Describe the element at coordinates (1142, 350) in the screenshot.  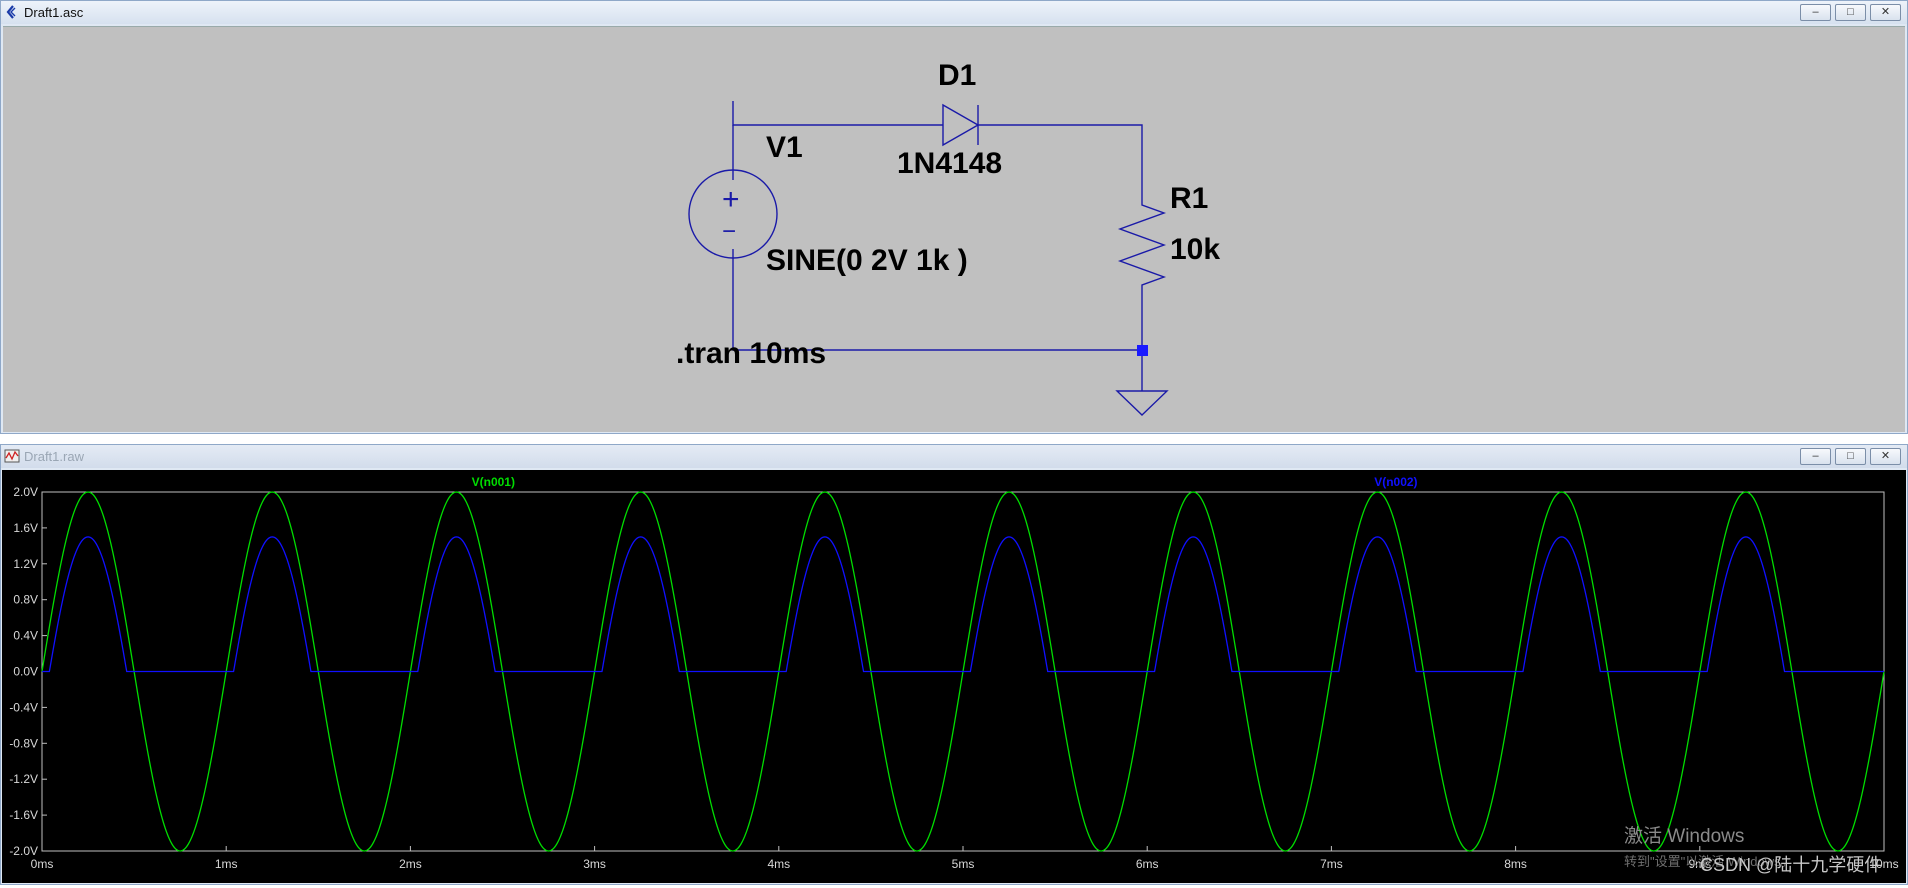
I see `node-junction` at that location.